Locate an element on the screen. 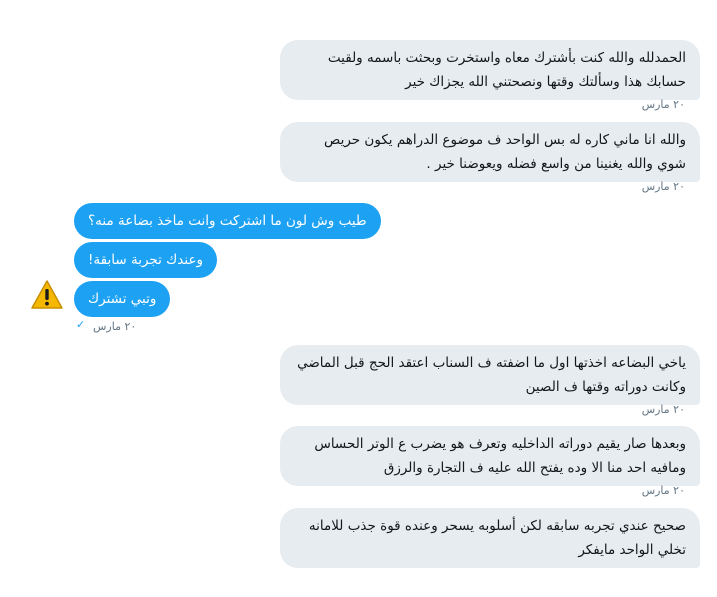 This screenshot has width=717, height=597. checkmark-icon: ✓ is located at coordinates (81, 324).